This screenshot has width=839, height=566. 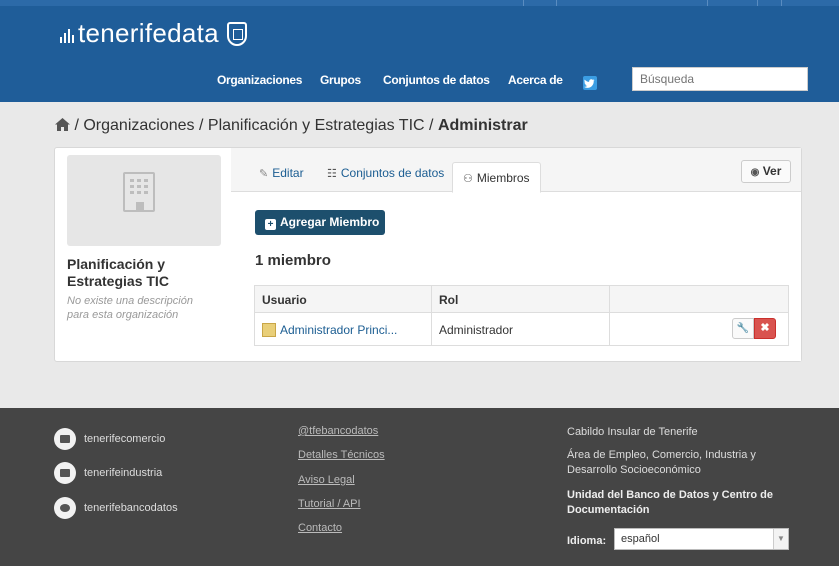 What do you see at coordinates (269, 330) in the screenshot?
I see `user-avatar-icon` at bounding box center [269, 330].